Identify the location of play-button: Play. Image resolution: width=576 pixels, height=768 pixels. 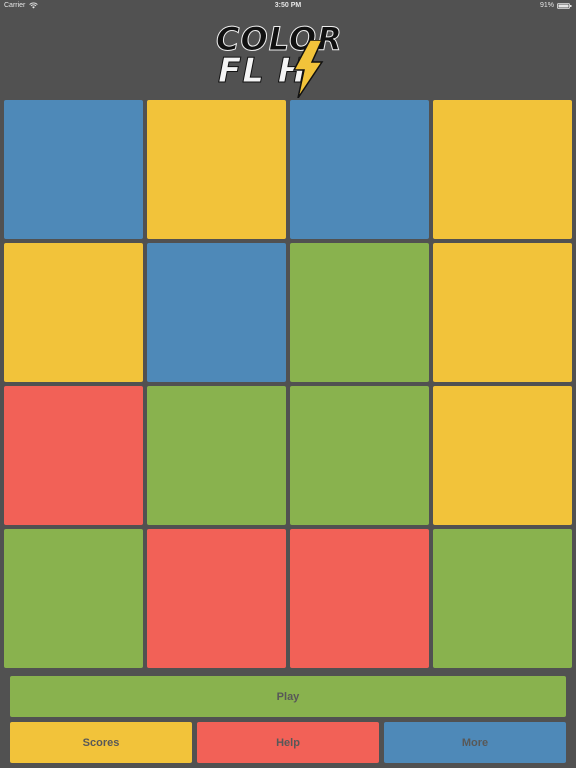
(288, 696).